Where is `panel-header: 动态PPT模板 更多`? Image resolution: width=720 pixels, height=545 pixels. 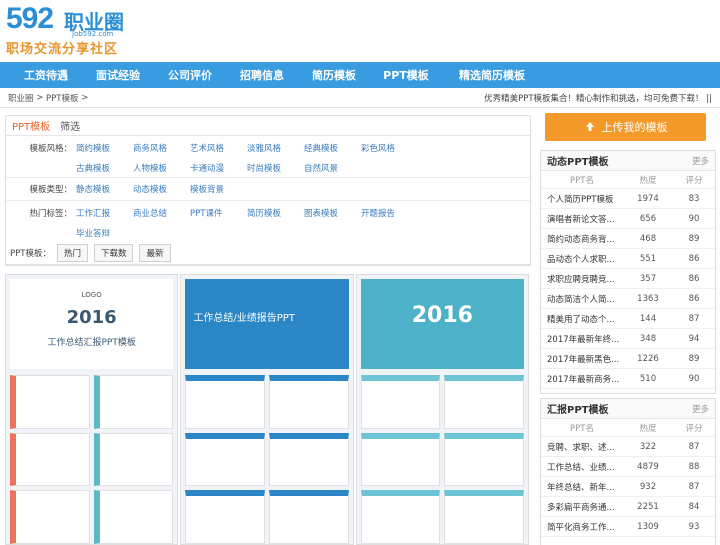 panel-header: 动态PPT模板 更多 is located at coordinates (628, 161).